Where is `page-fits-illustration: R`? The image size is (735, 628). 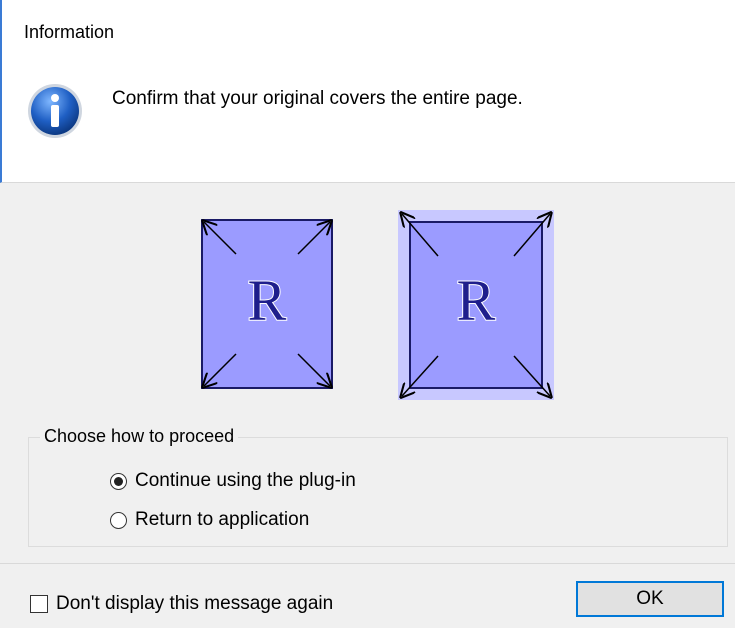
page-fits-illustration: R is located at coordinates (267, 301).